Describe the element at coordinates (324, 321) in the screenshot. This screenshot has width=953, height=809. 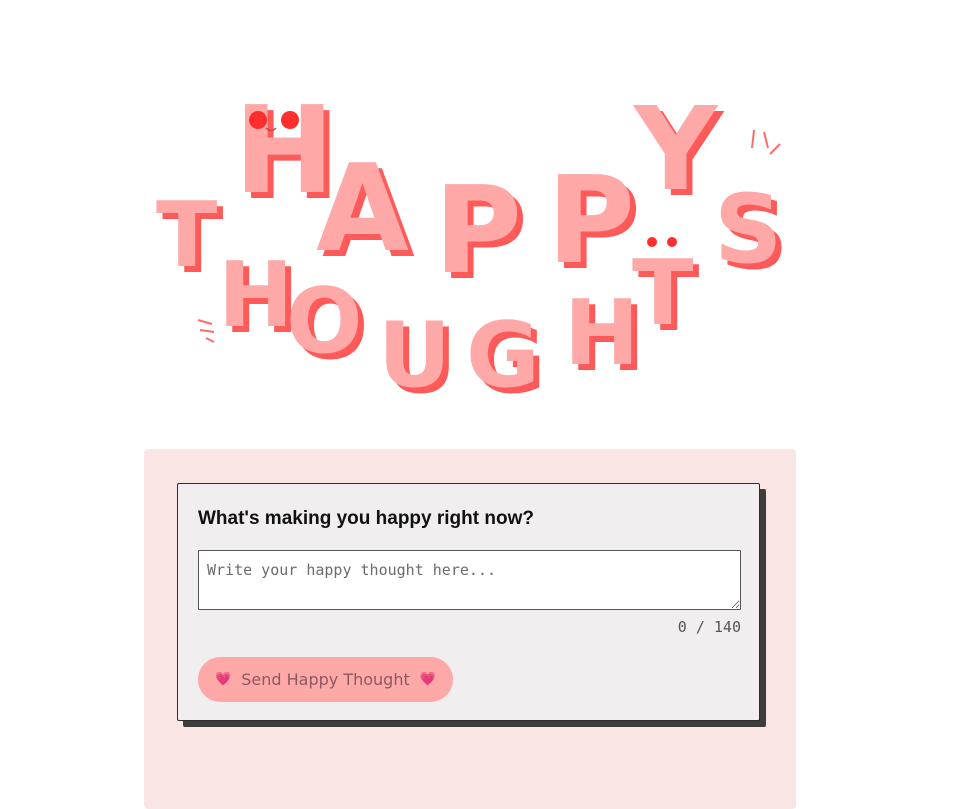
I see `svg-text: O` at that location.